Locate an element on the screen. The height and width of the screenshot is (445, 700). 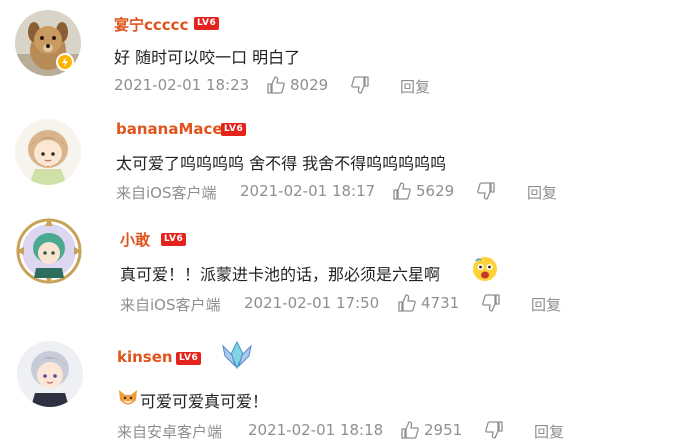
comment-text: 太可爱了呜呜呜呜 舍不得 我舍不得呜呜呜呜呜 is located at coordinates (281, 163).